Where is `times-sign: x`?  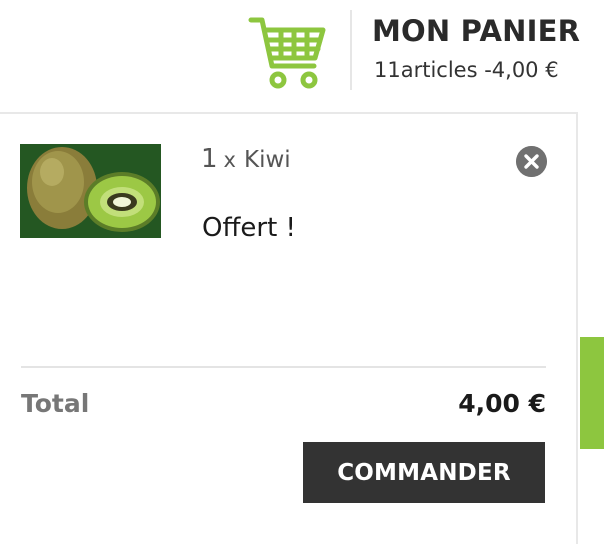 times-sign: x is located at coordinates (229, 160).